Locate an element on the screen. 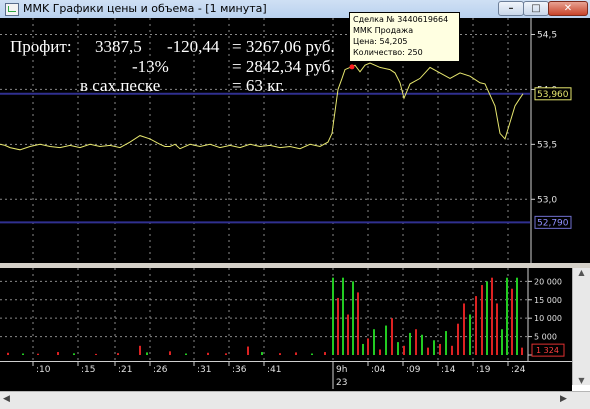 The height and width of the screenshot is (409, 590). tooltip-price: Цена: 54,205 is located at coordinates (380, 41).